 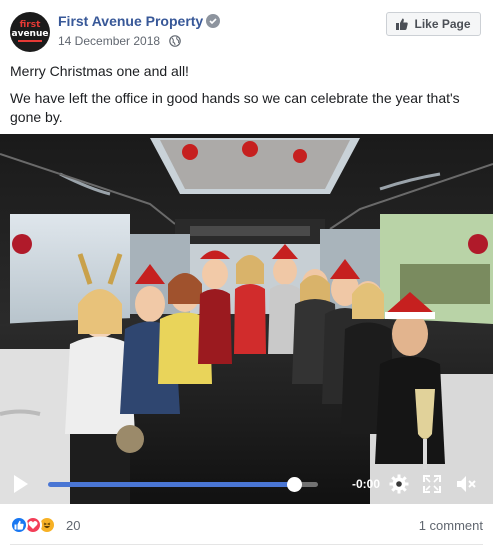 I want to click on post-date-link: 14 December 2018, so click(x=109, y=41).